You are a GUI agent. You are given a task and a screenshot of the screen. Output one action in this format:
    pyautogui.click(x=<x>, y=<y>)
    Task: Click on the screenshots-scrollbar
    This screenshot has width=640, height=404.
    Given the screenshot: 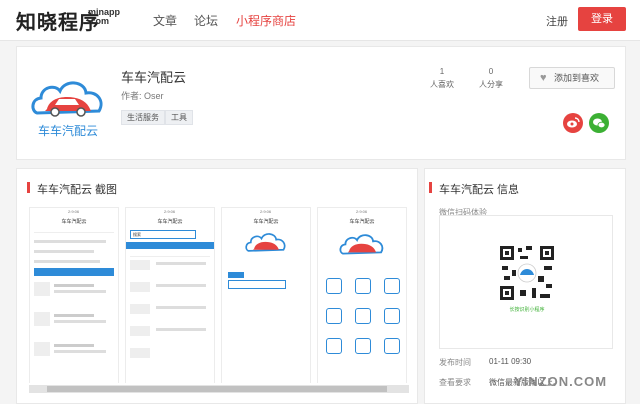 What is the action you would take?
    pyautogui.click(x=219, y=389)
    